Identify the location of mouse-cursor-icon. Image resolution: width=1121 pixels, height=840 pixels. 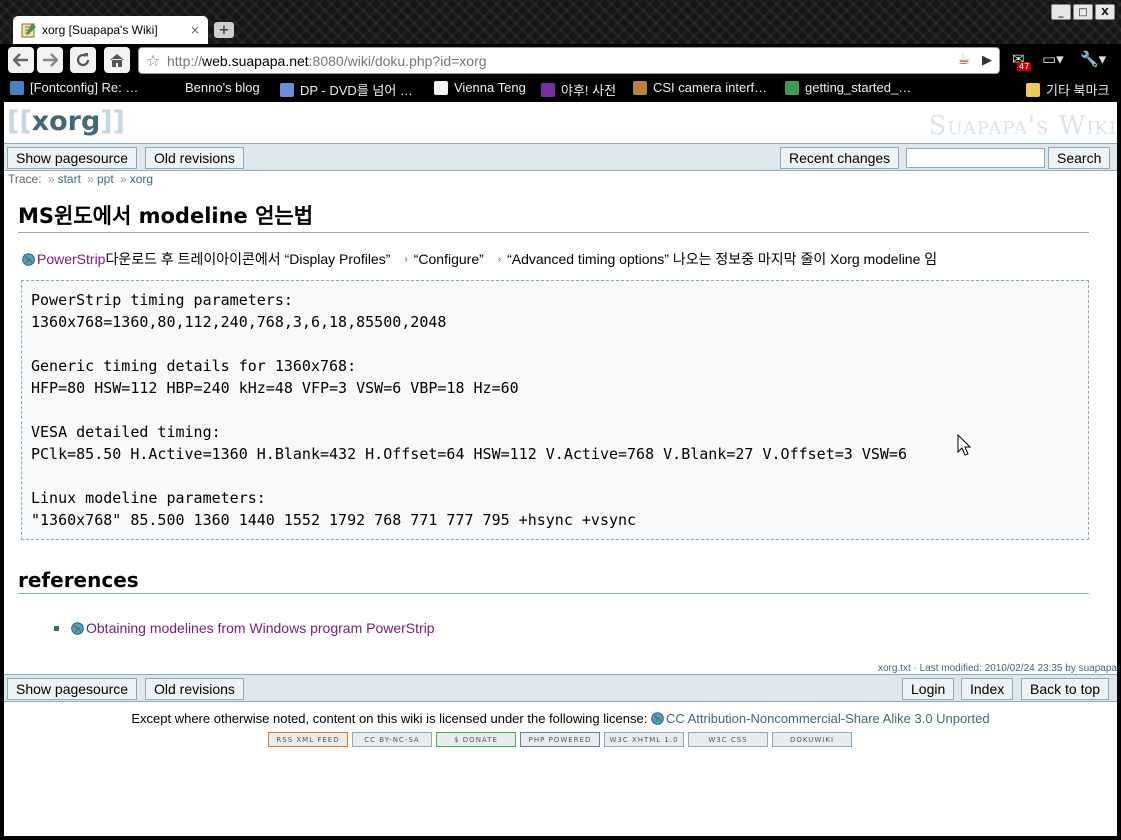
(964, 445).